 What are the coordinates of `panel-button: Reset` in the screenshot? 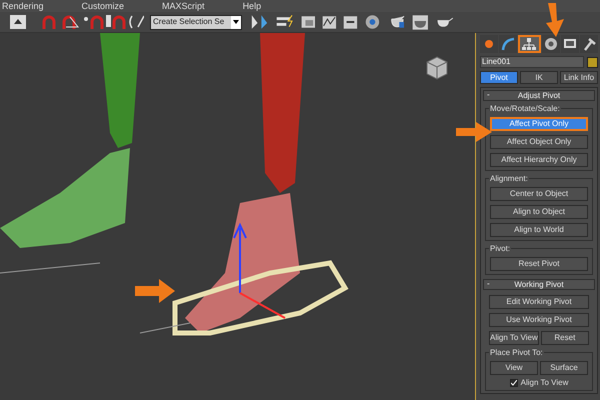 It's located at (564, 338).